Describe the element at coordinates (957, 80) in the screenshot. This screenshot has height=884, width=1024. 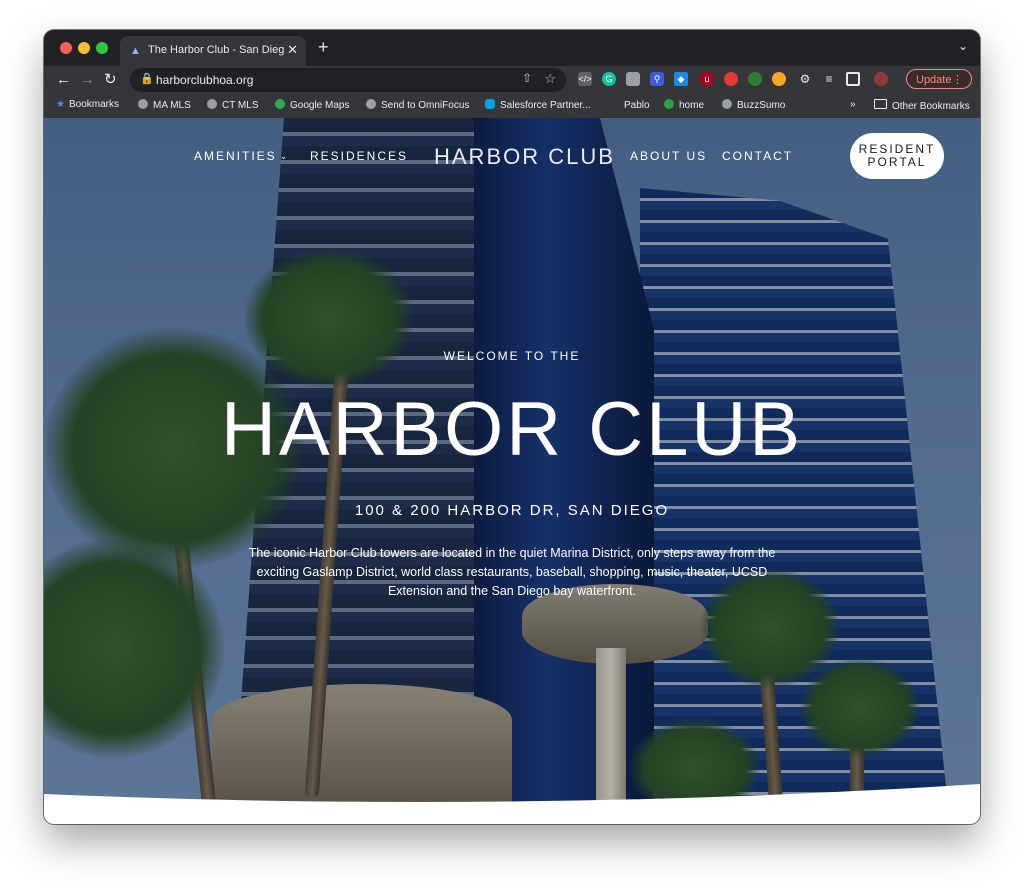
I see `menu-dots-icon: ⋮` at that location.